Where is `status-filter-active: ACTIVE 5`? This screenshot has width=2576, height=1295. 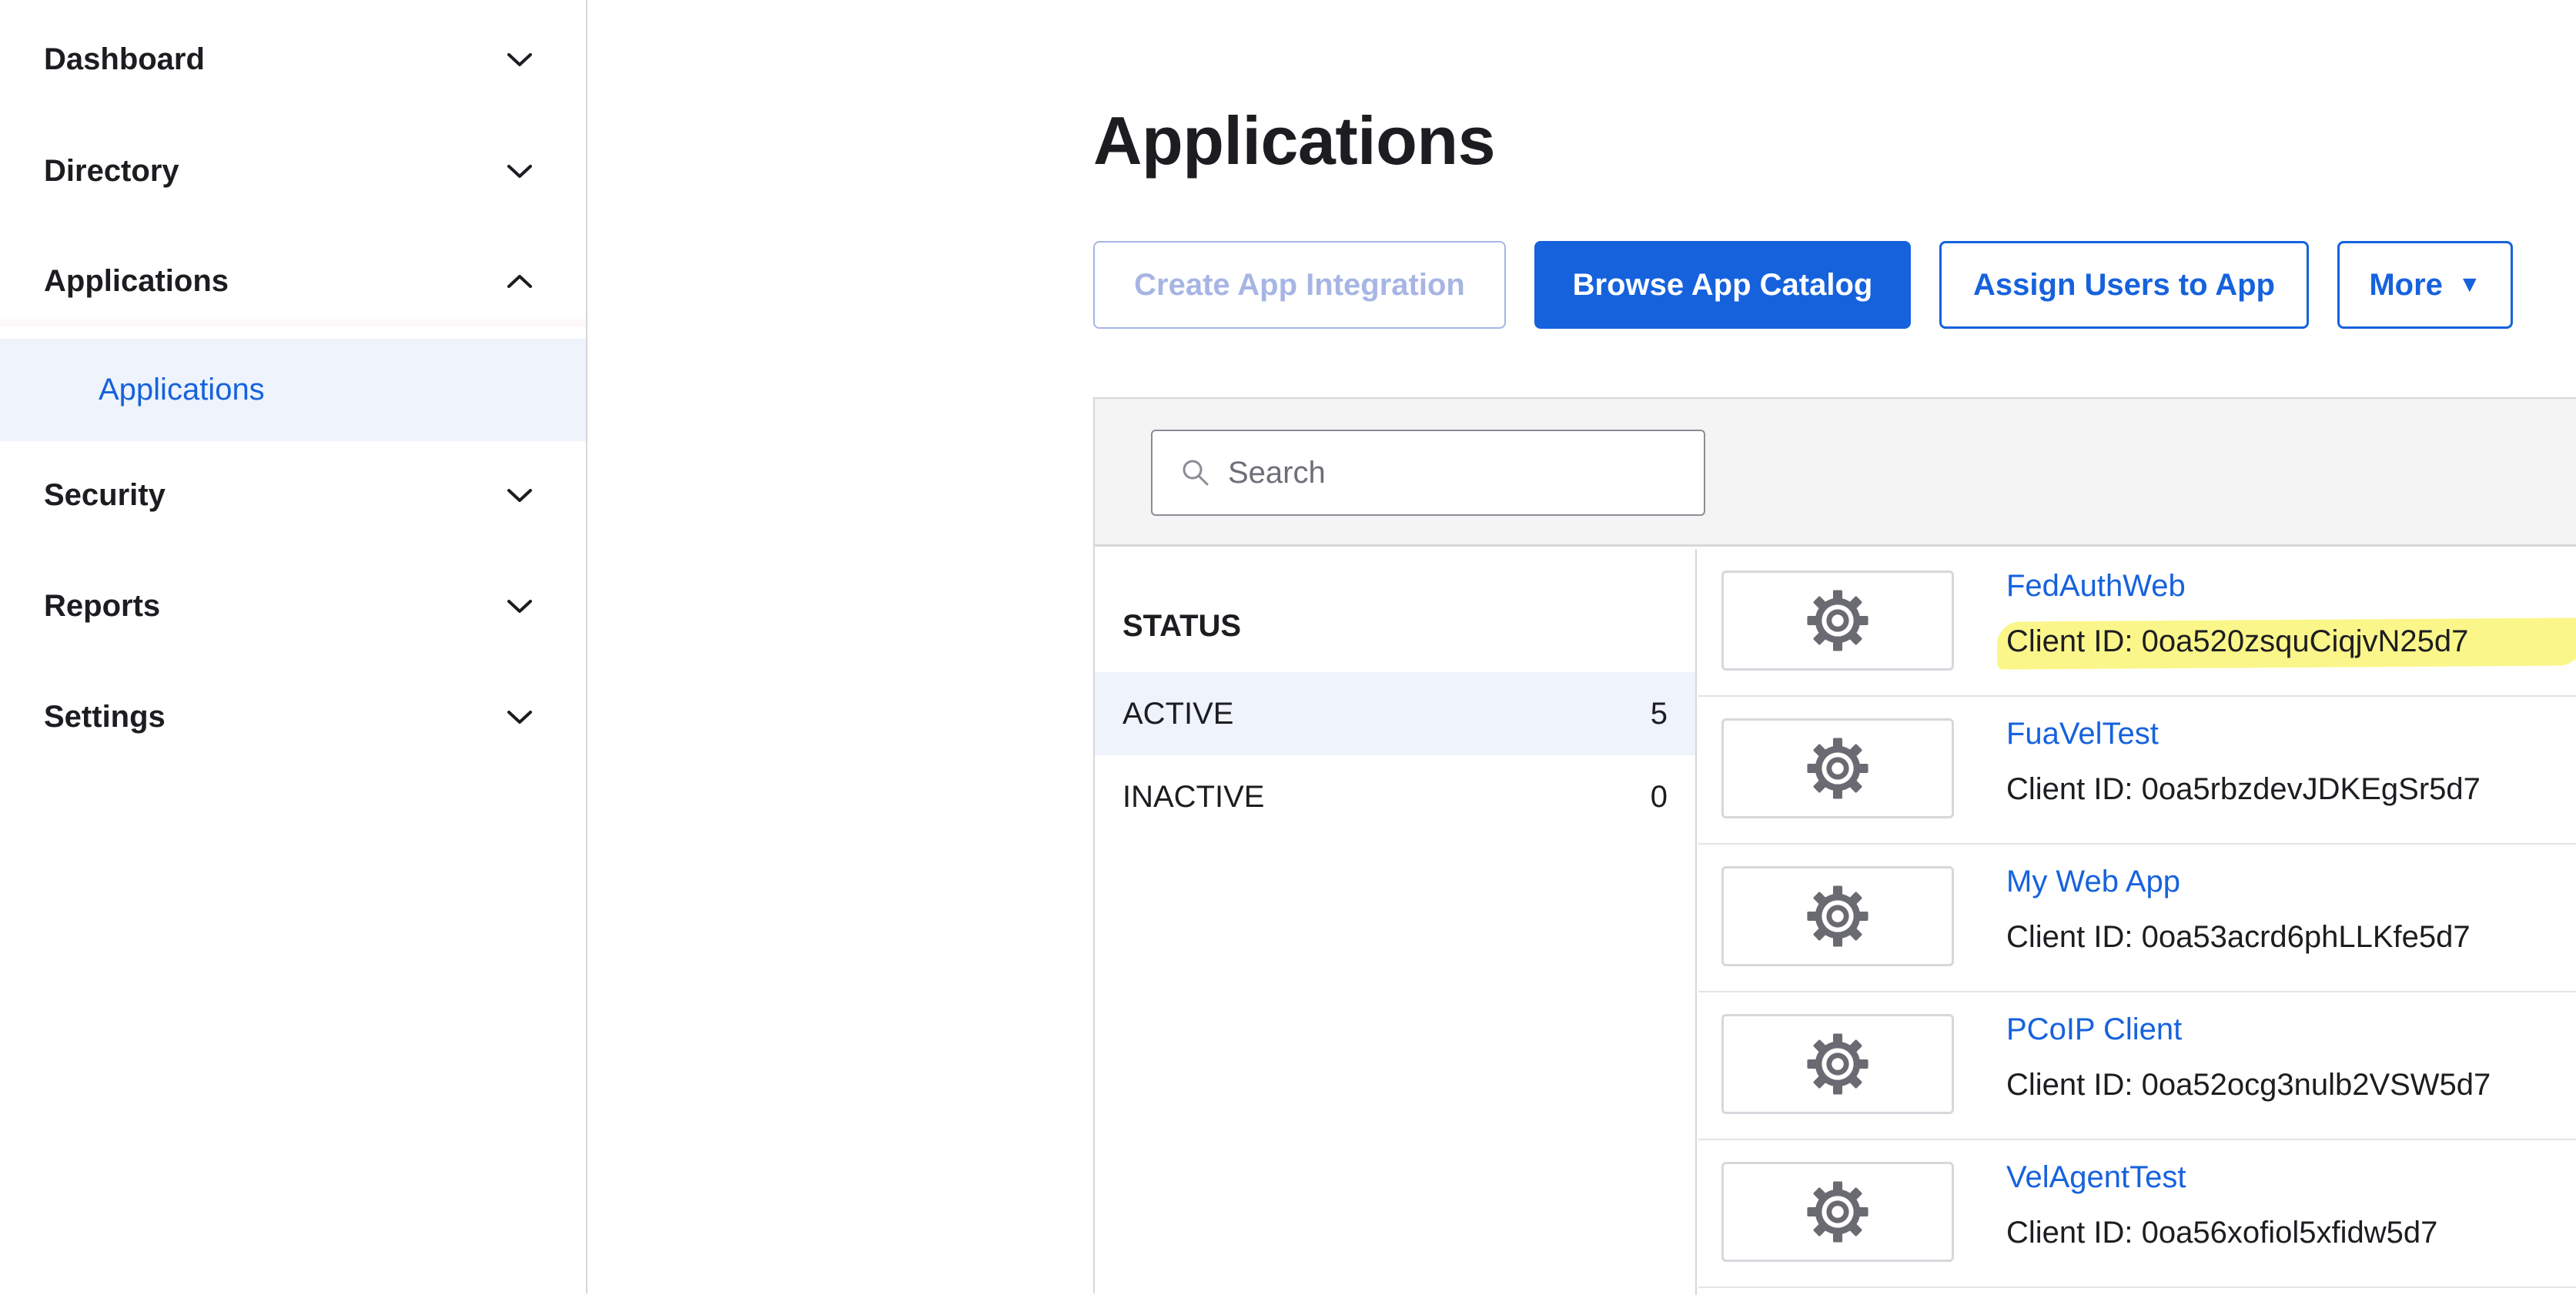 status-filter-active: ACTIVE 5 is located at coordinates (1395, 713).